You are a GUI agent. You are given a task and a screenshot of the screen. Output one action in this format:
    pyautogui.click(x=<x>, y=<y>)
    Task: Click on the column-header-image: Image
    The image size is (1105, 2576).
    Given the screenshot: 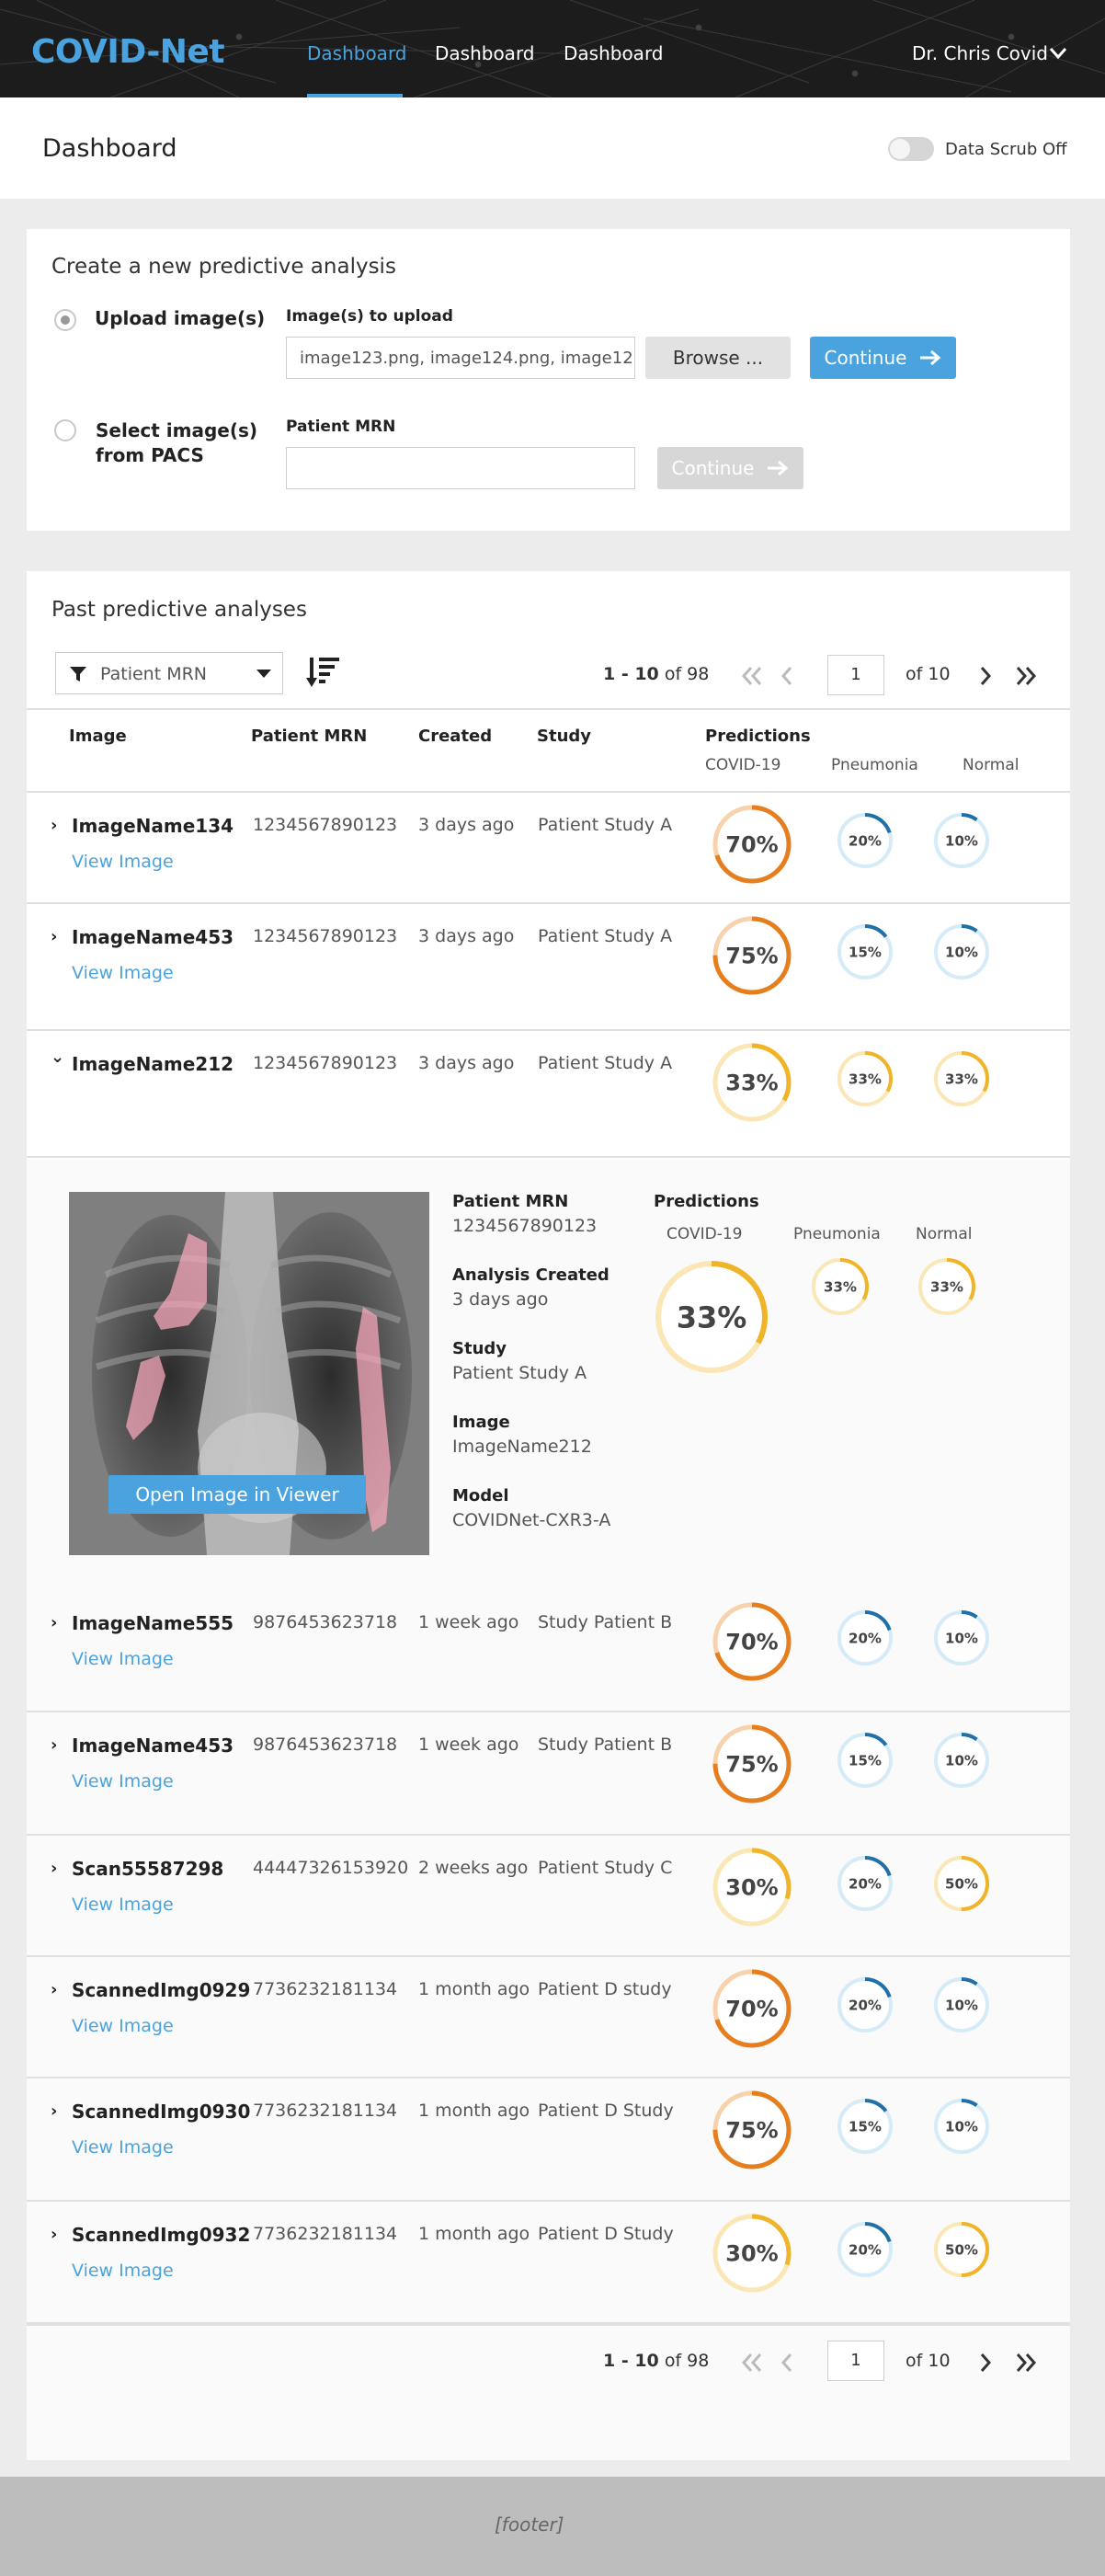 What is the action you would take?
    pyautogui.click(x=98, y=737)
    